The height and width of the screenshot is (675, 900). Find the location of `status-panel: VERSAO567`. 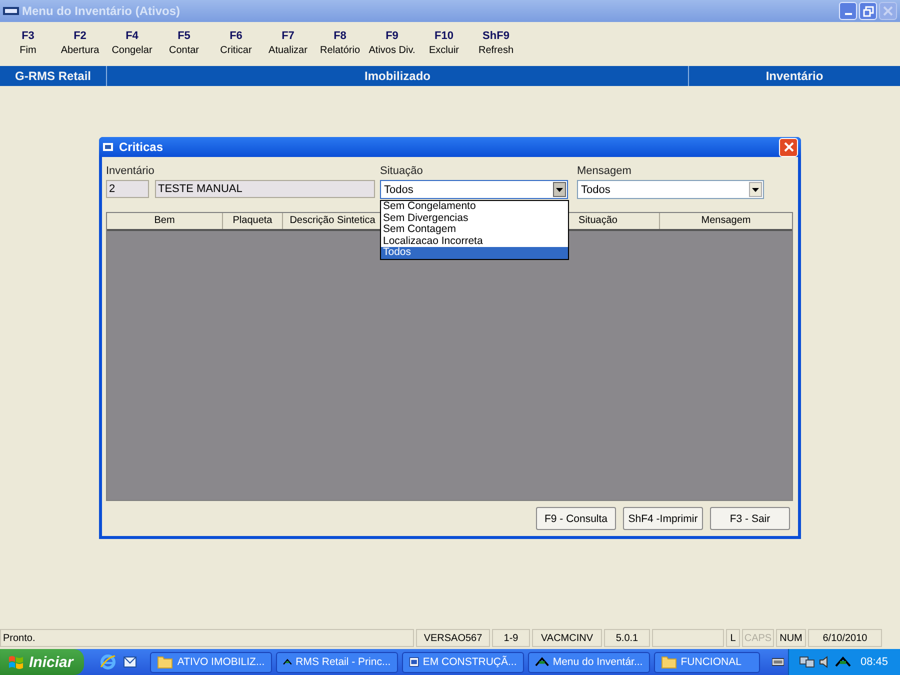

status-panel: VERSAO567 is located at coordinates (453, 638).